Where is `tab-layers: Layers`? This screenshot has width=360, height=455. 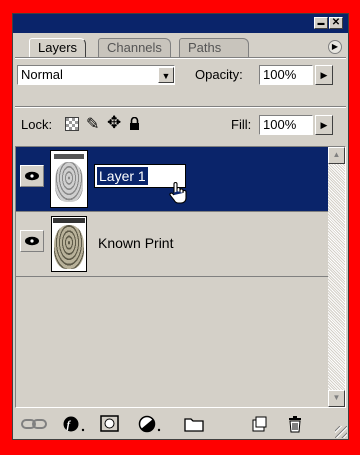
tab-layers: Layers is located at coordinates (58, 47).